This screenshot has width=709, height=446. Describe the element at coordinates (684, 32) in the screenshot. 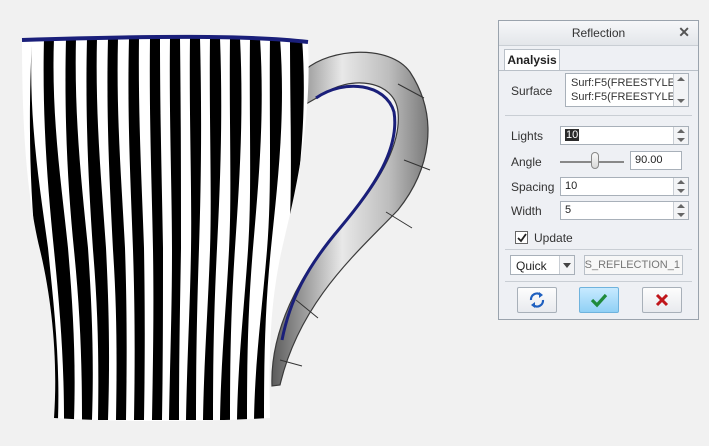

I see `close-icon: ✕` at that location.